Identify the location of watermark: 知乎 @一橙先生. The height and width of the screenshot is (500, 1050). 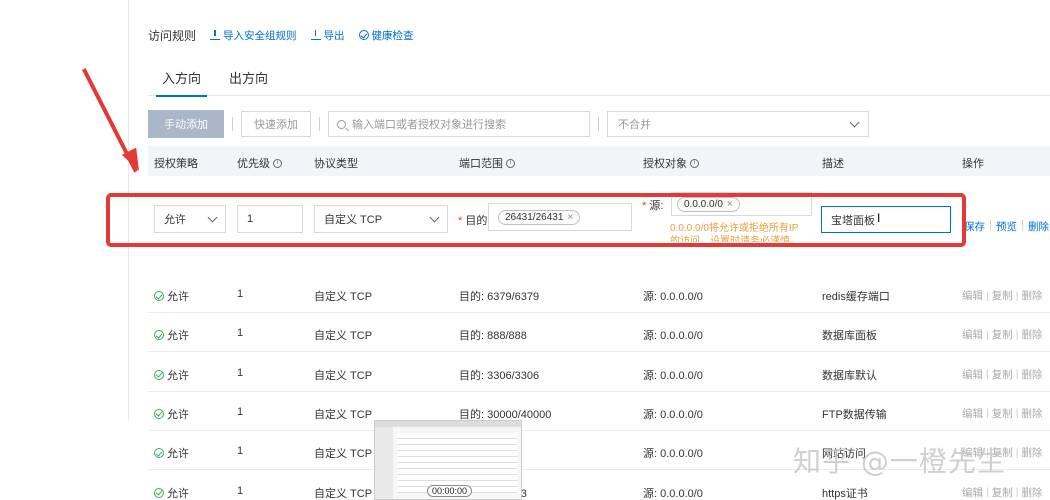
(899, 461).